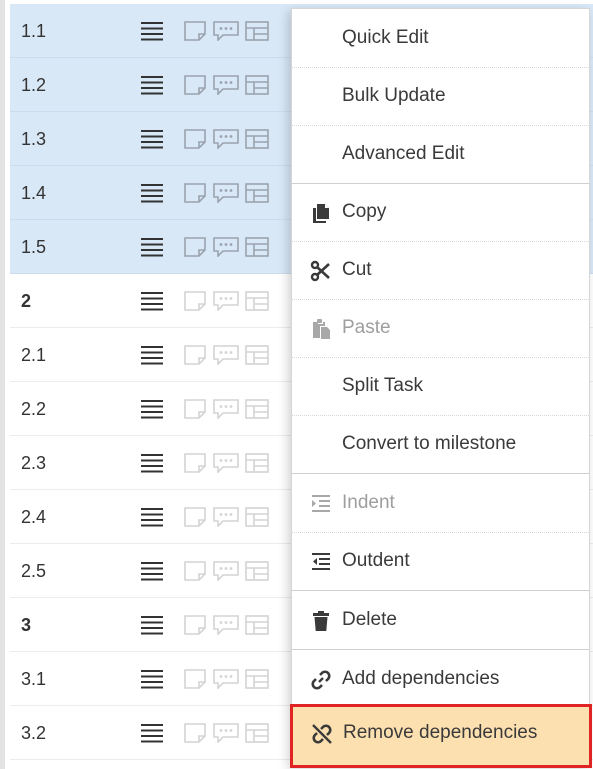  I want to click on menu-item-label: Advanced Edit, so click(403, 153).